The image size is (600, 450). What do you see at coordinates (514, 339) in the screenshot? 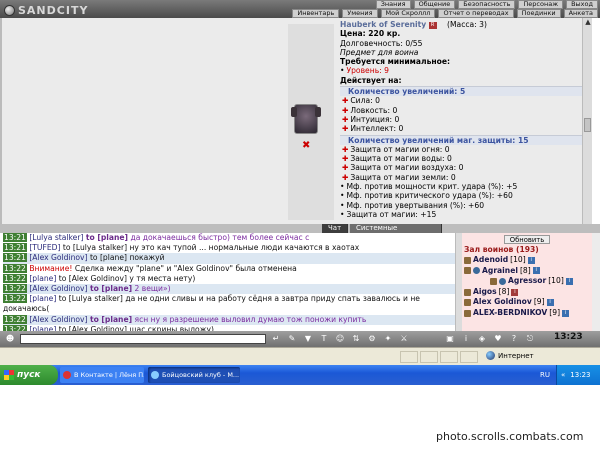
I see `help-icon: ?` at bounding box center [514, 339].